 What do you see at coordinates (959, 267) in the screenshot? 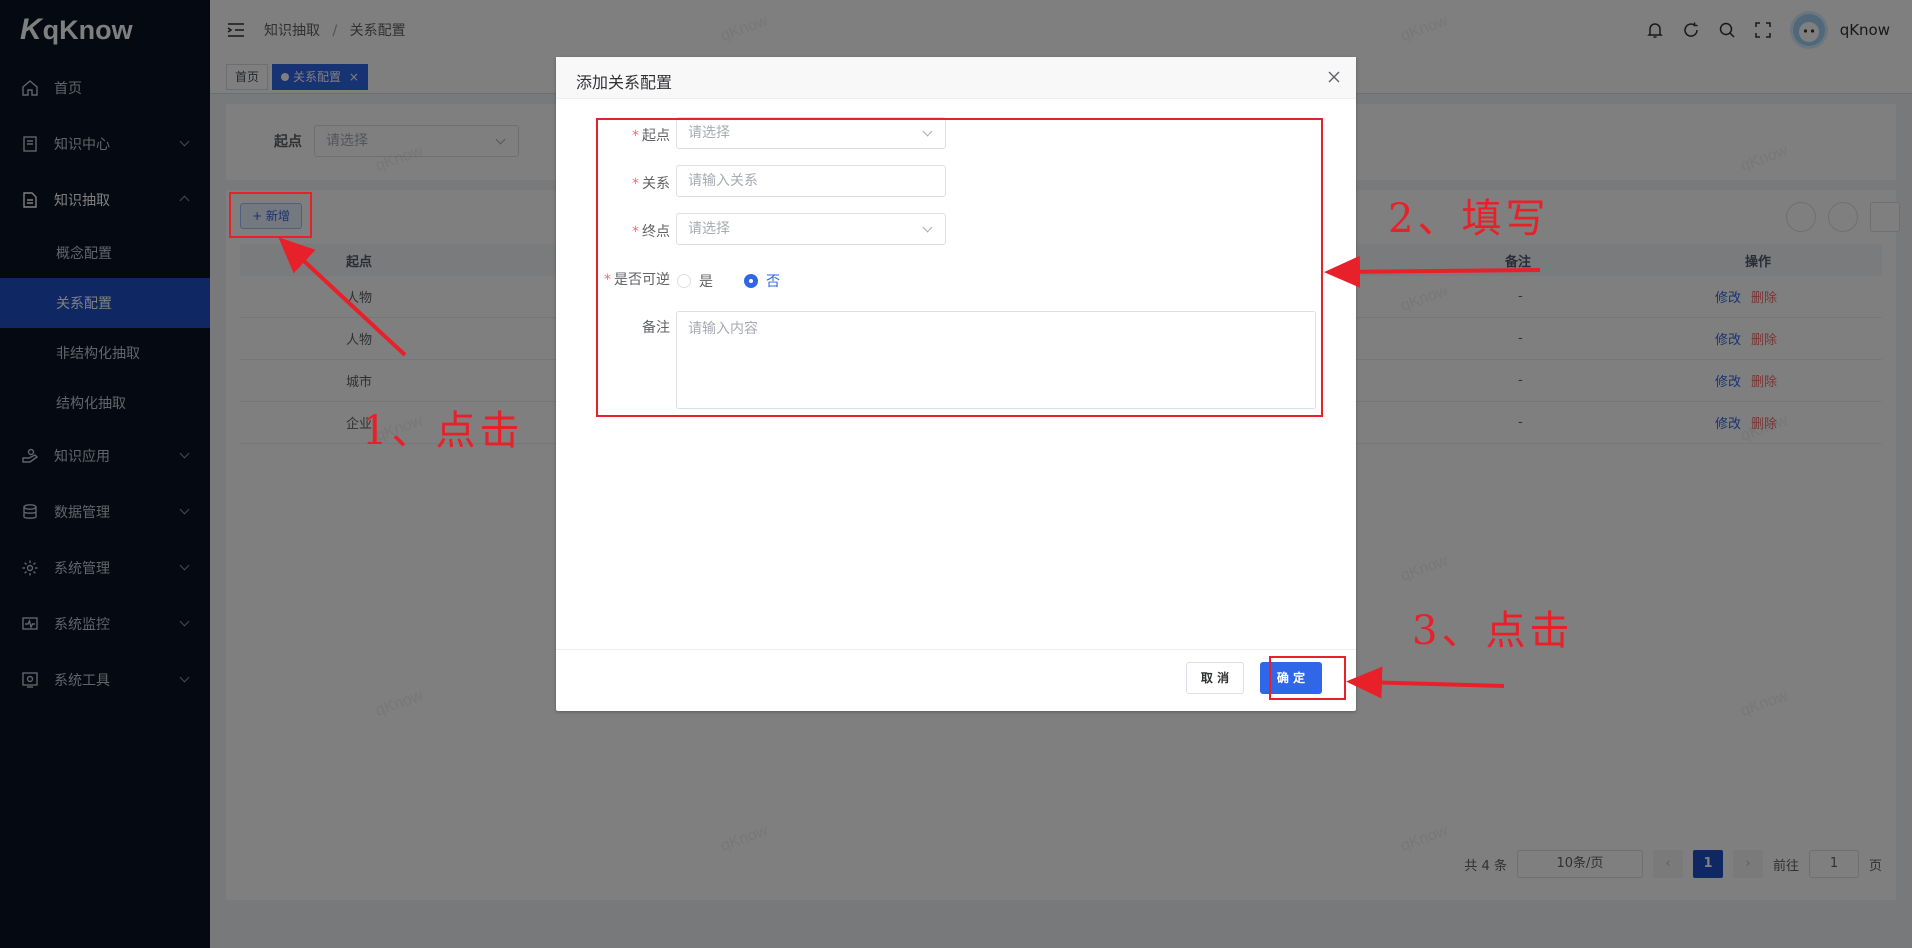
I see `annotation-box-form` at bounding box center [959, 267].